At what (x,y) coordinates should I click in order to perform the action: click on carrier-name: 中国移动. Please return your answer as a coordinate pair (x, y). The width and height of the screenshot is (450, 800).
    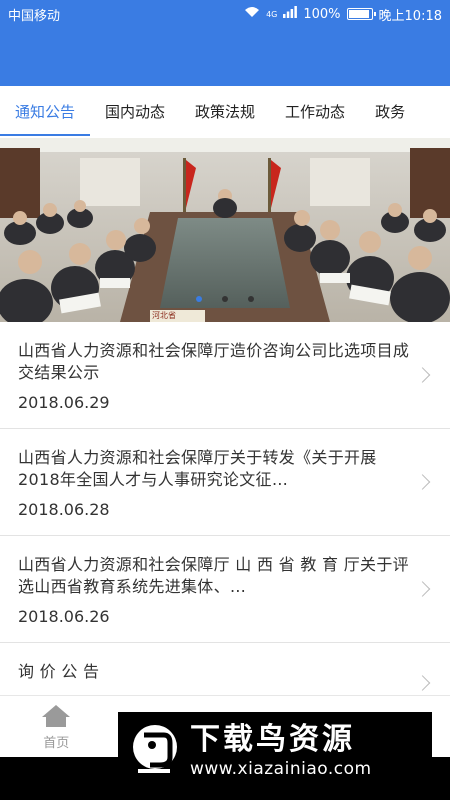
    Looking at the image, I should click on (34, 16).